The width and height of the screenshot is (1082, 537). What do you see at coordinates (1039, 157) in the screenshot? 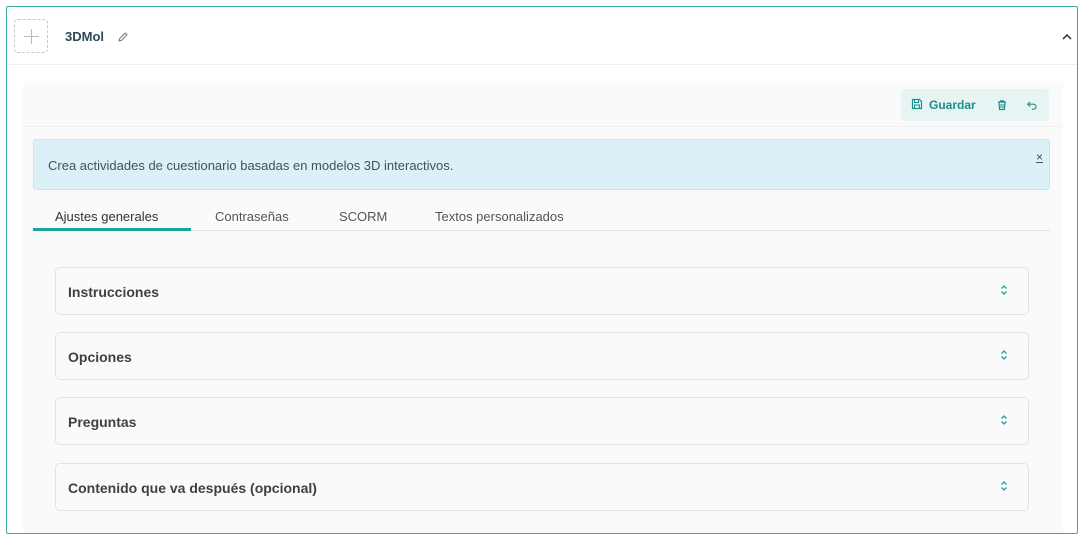
I see `close-alert-button: ×` at bounding box center [1039, 157].